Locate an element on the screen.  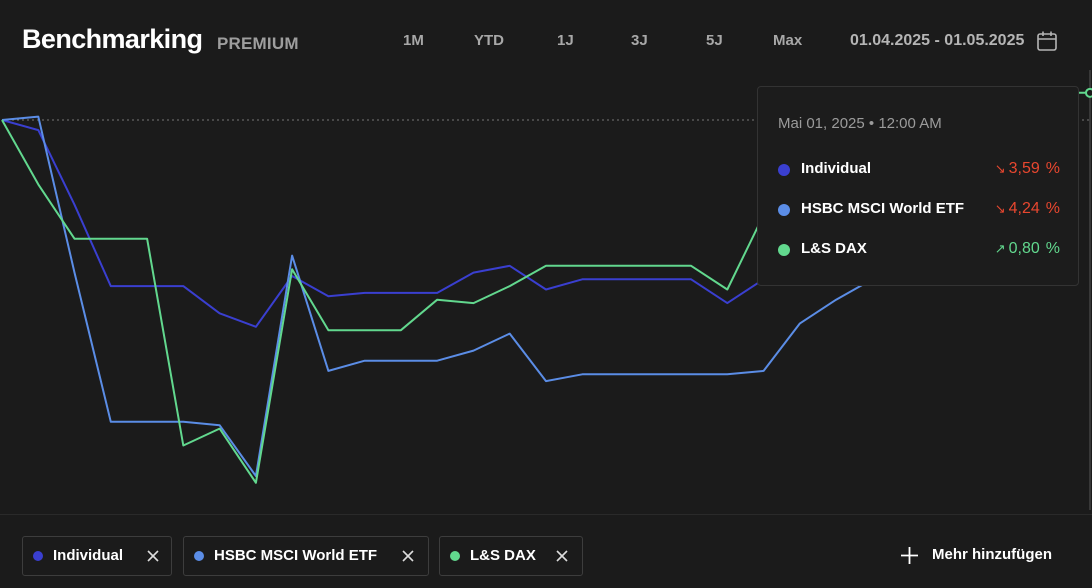
chip-label: Individual is located at coordinates (88, 555).